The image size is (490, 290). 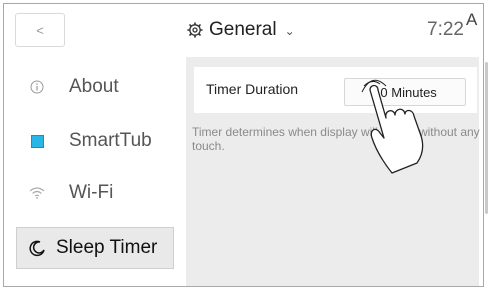 I want to click on page-title: General, so click(x=243, y=29).